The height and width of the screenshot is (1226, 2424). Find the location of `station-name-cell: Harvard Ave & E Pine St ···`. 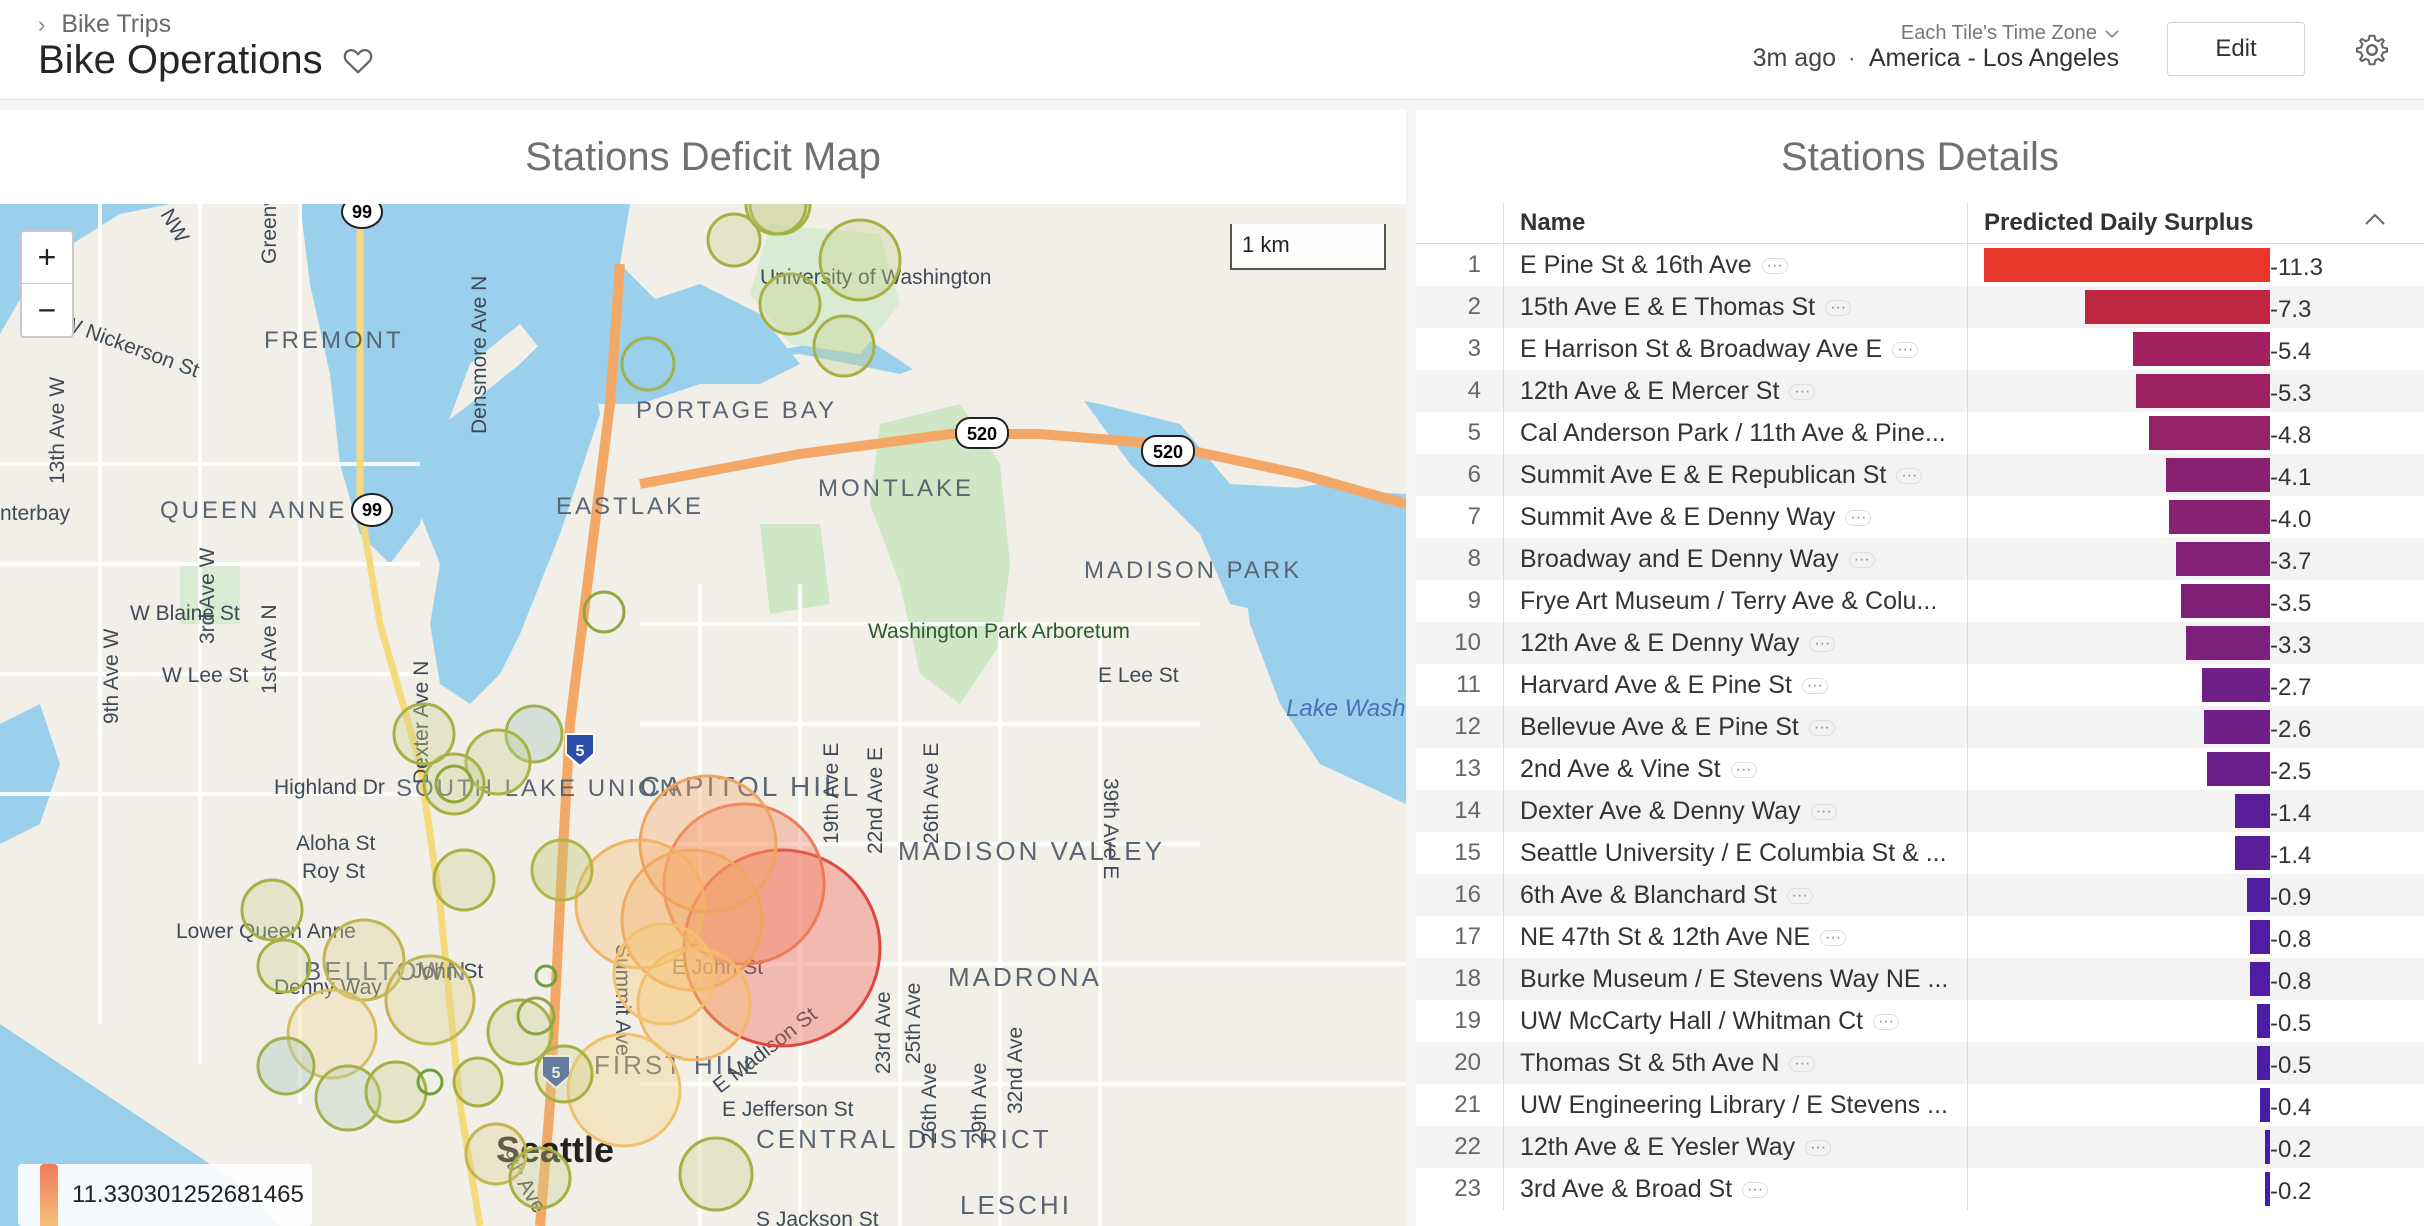

station-name-cell: Harvard Ave & E Pine St ··· is located at coordinates (1736, 685).